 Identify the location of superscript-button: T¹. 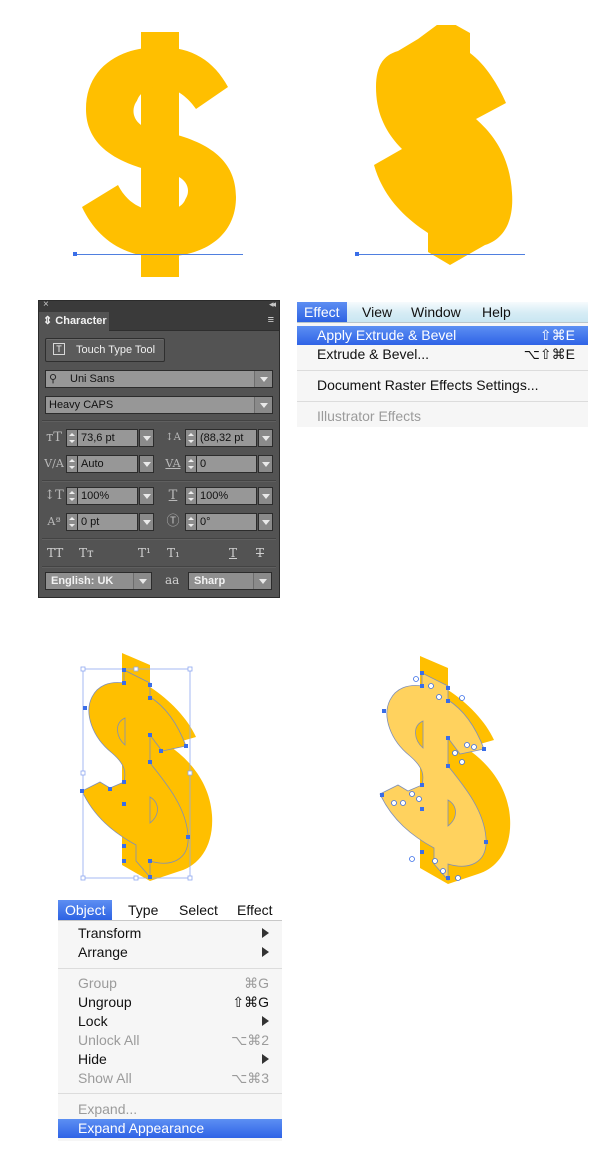
(144, 553).